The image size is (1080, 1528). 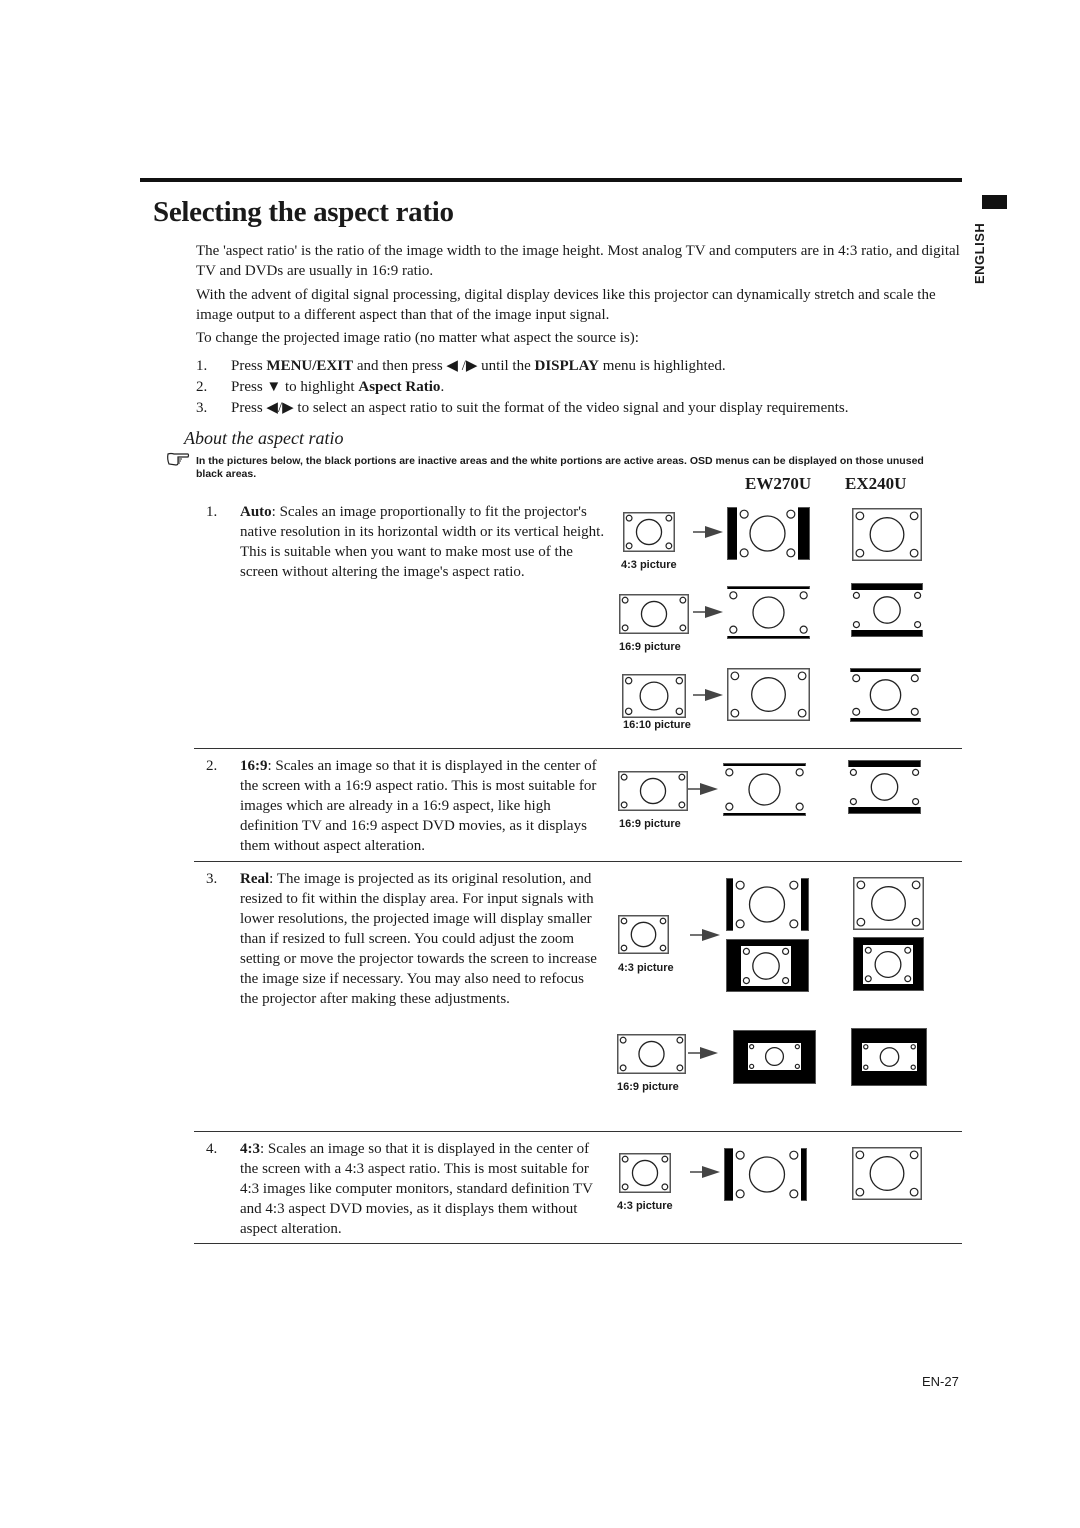 What do you see at coordinates (888, 903) in the screenshot?
I see `ex240u-real-4-3-full` at bounding box center [888, 903].